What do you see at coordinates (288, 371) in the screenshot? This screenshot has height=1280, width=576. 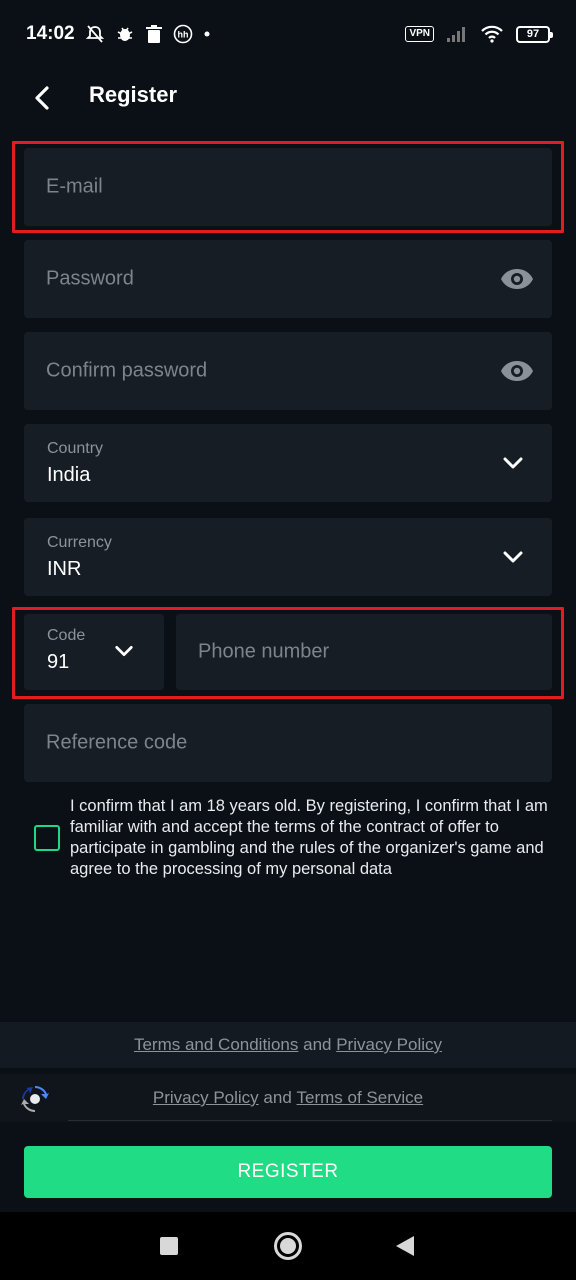 I see `confirm-password-field: Confirm password` at bounding box center [288, 371].